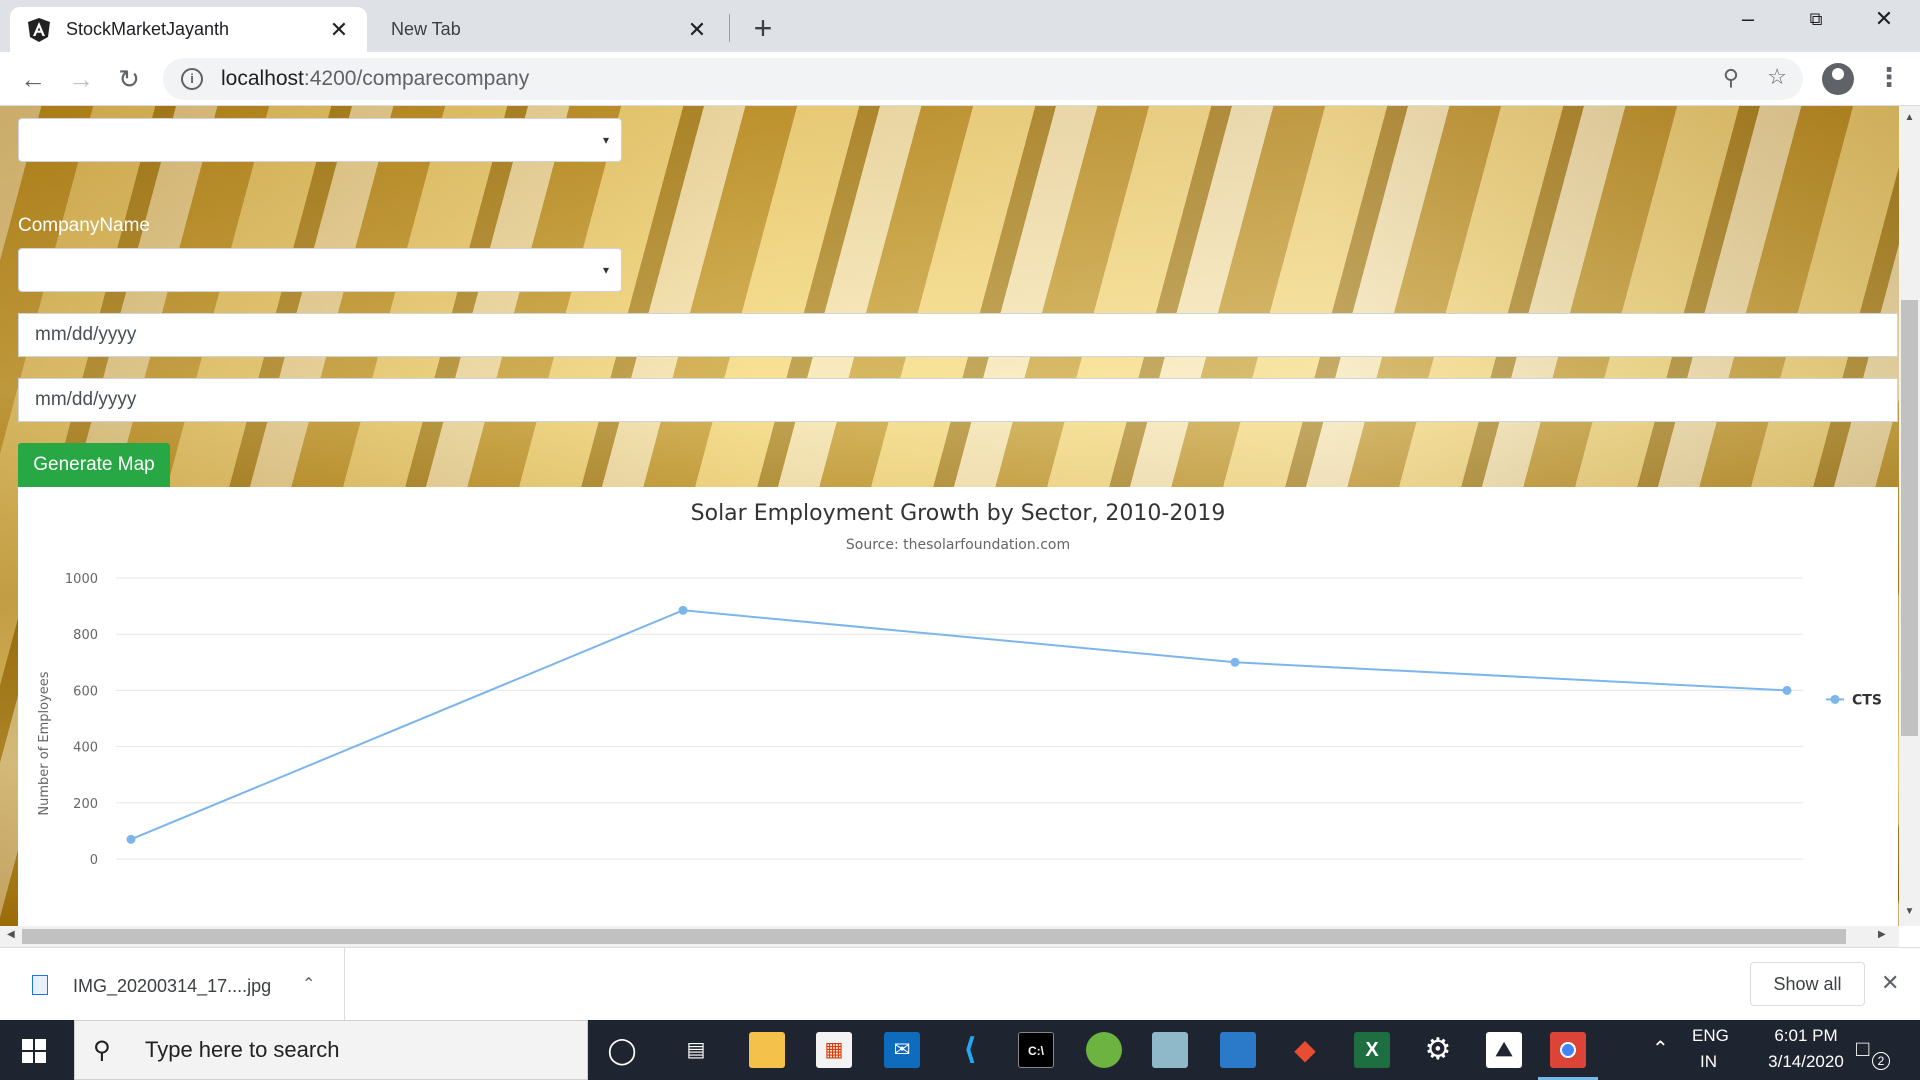  Describe the element at coordinates (1867, 700) in the screenshot. I see `legend-label: CTS` at that location.